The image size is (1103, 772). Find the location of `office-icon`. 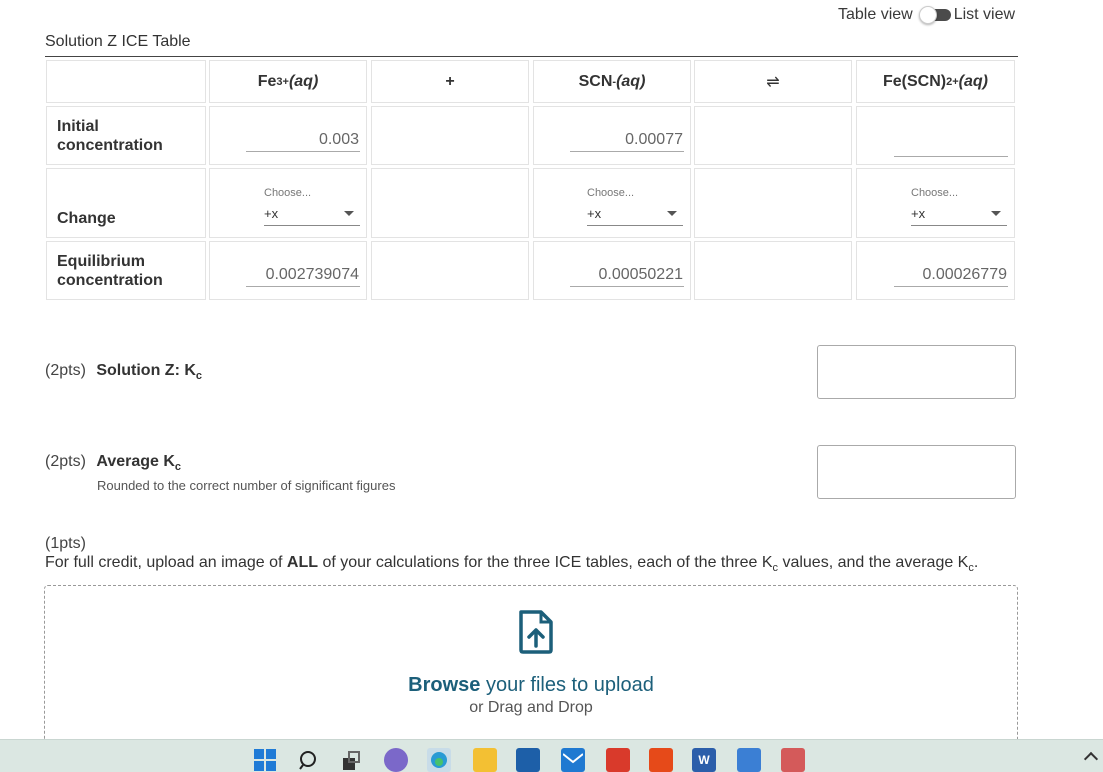

office-icon is located at coordinates (661, 760).